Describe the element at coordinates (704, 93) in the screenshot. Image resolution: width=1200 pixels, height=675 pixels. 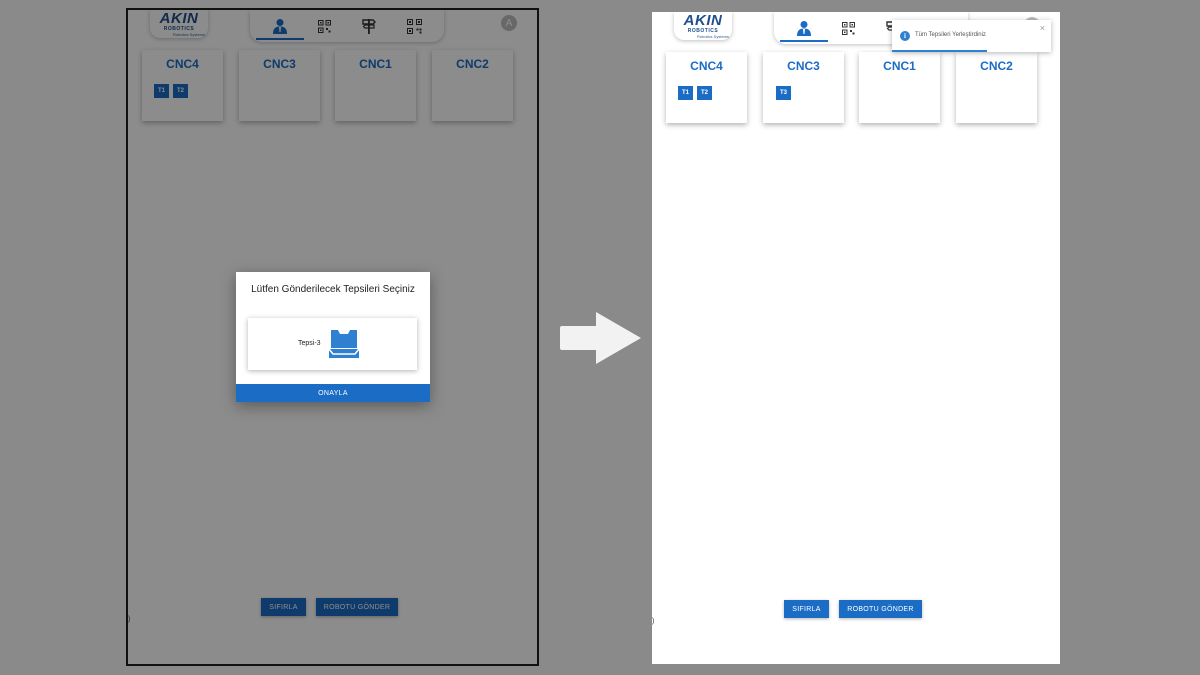
I see `tray-badge: T2` at that location.